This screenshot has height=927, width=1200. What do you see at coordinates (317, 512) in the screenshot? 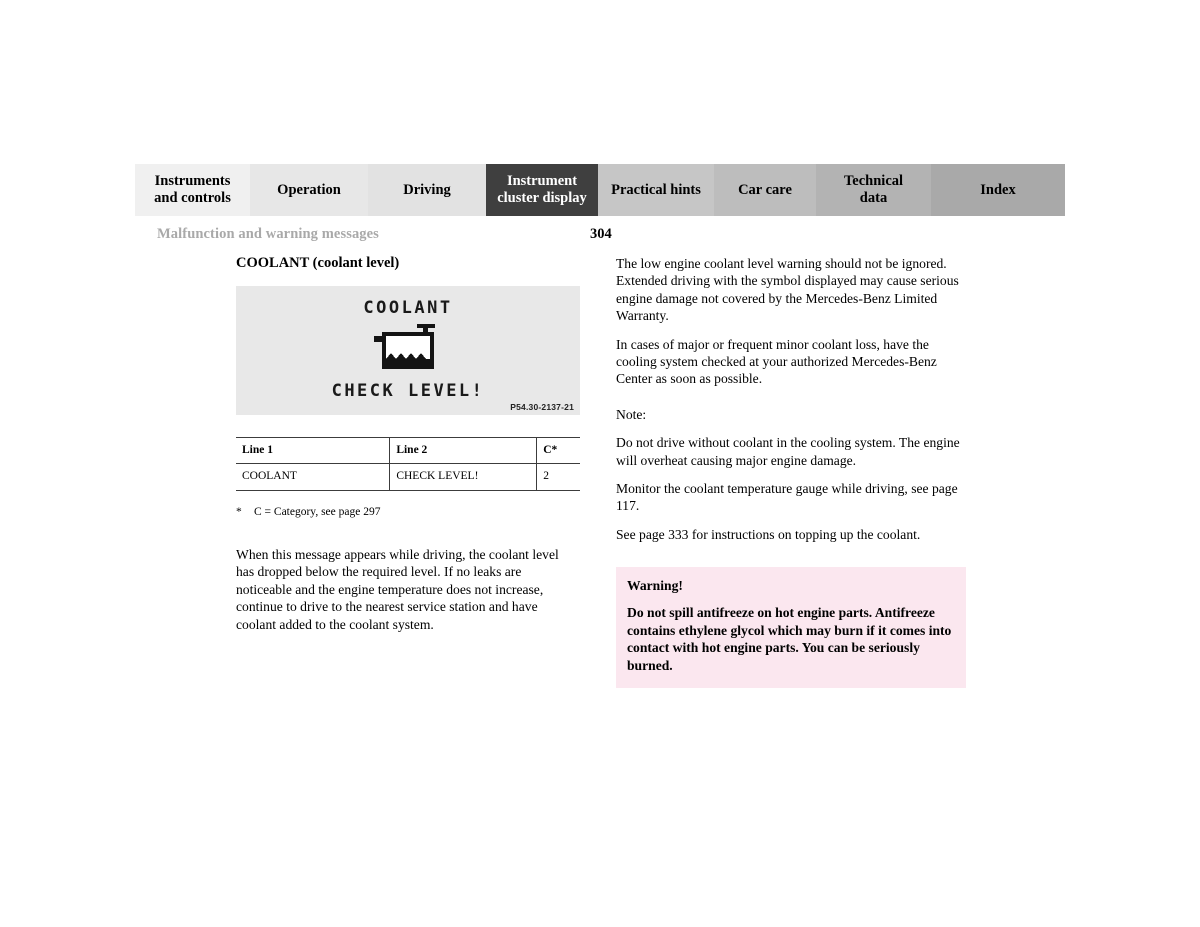
I see `footnote-text: C = Category, see page 297` at bounding box center [317, 512].